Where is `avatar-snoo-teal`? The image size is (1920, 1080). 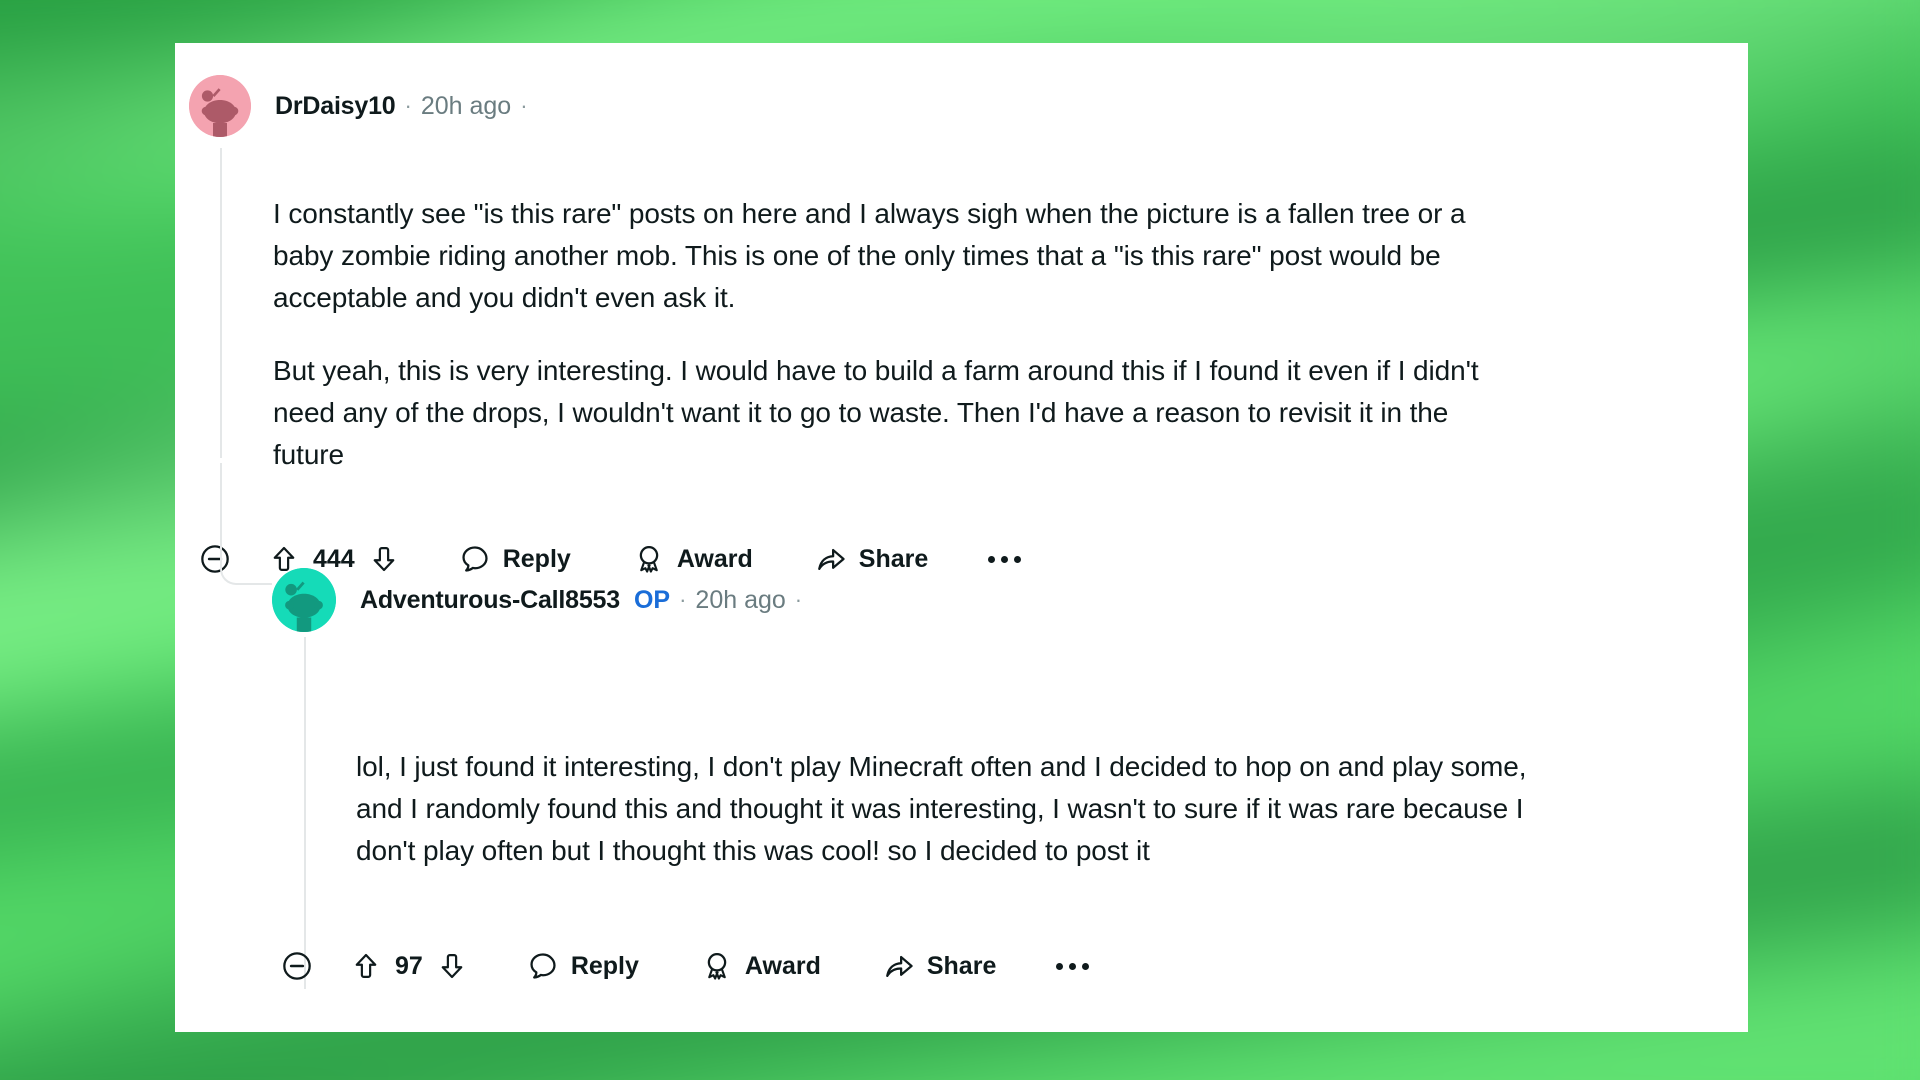 avatar-snoo-teal is located at coordinates (304, 600).